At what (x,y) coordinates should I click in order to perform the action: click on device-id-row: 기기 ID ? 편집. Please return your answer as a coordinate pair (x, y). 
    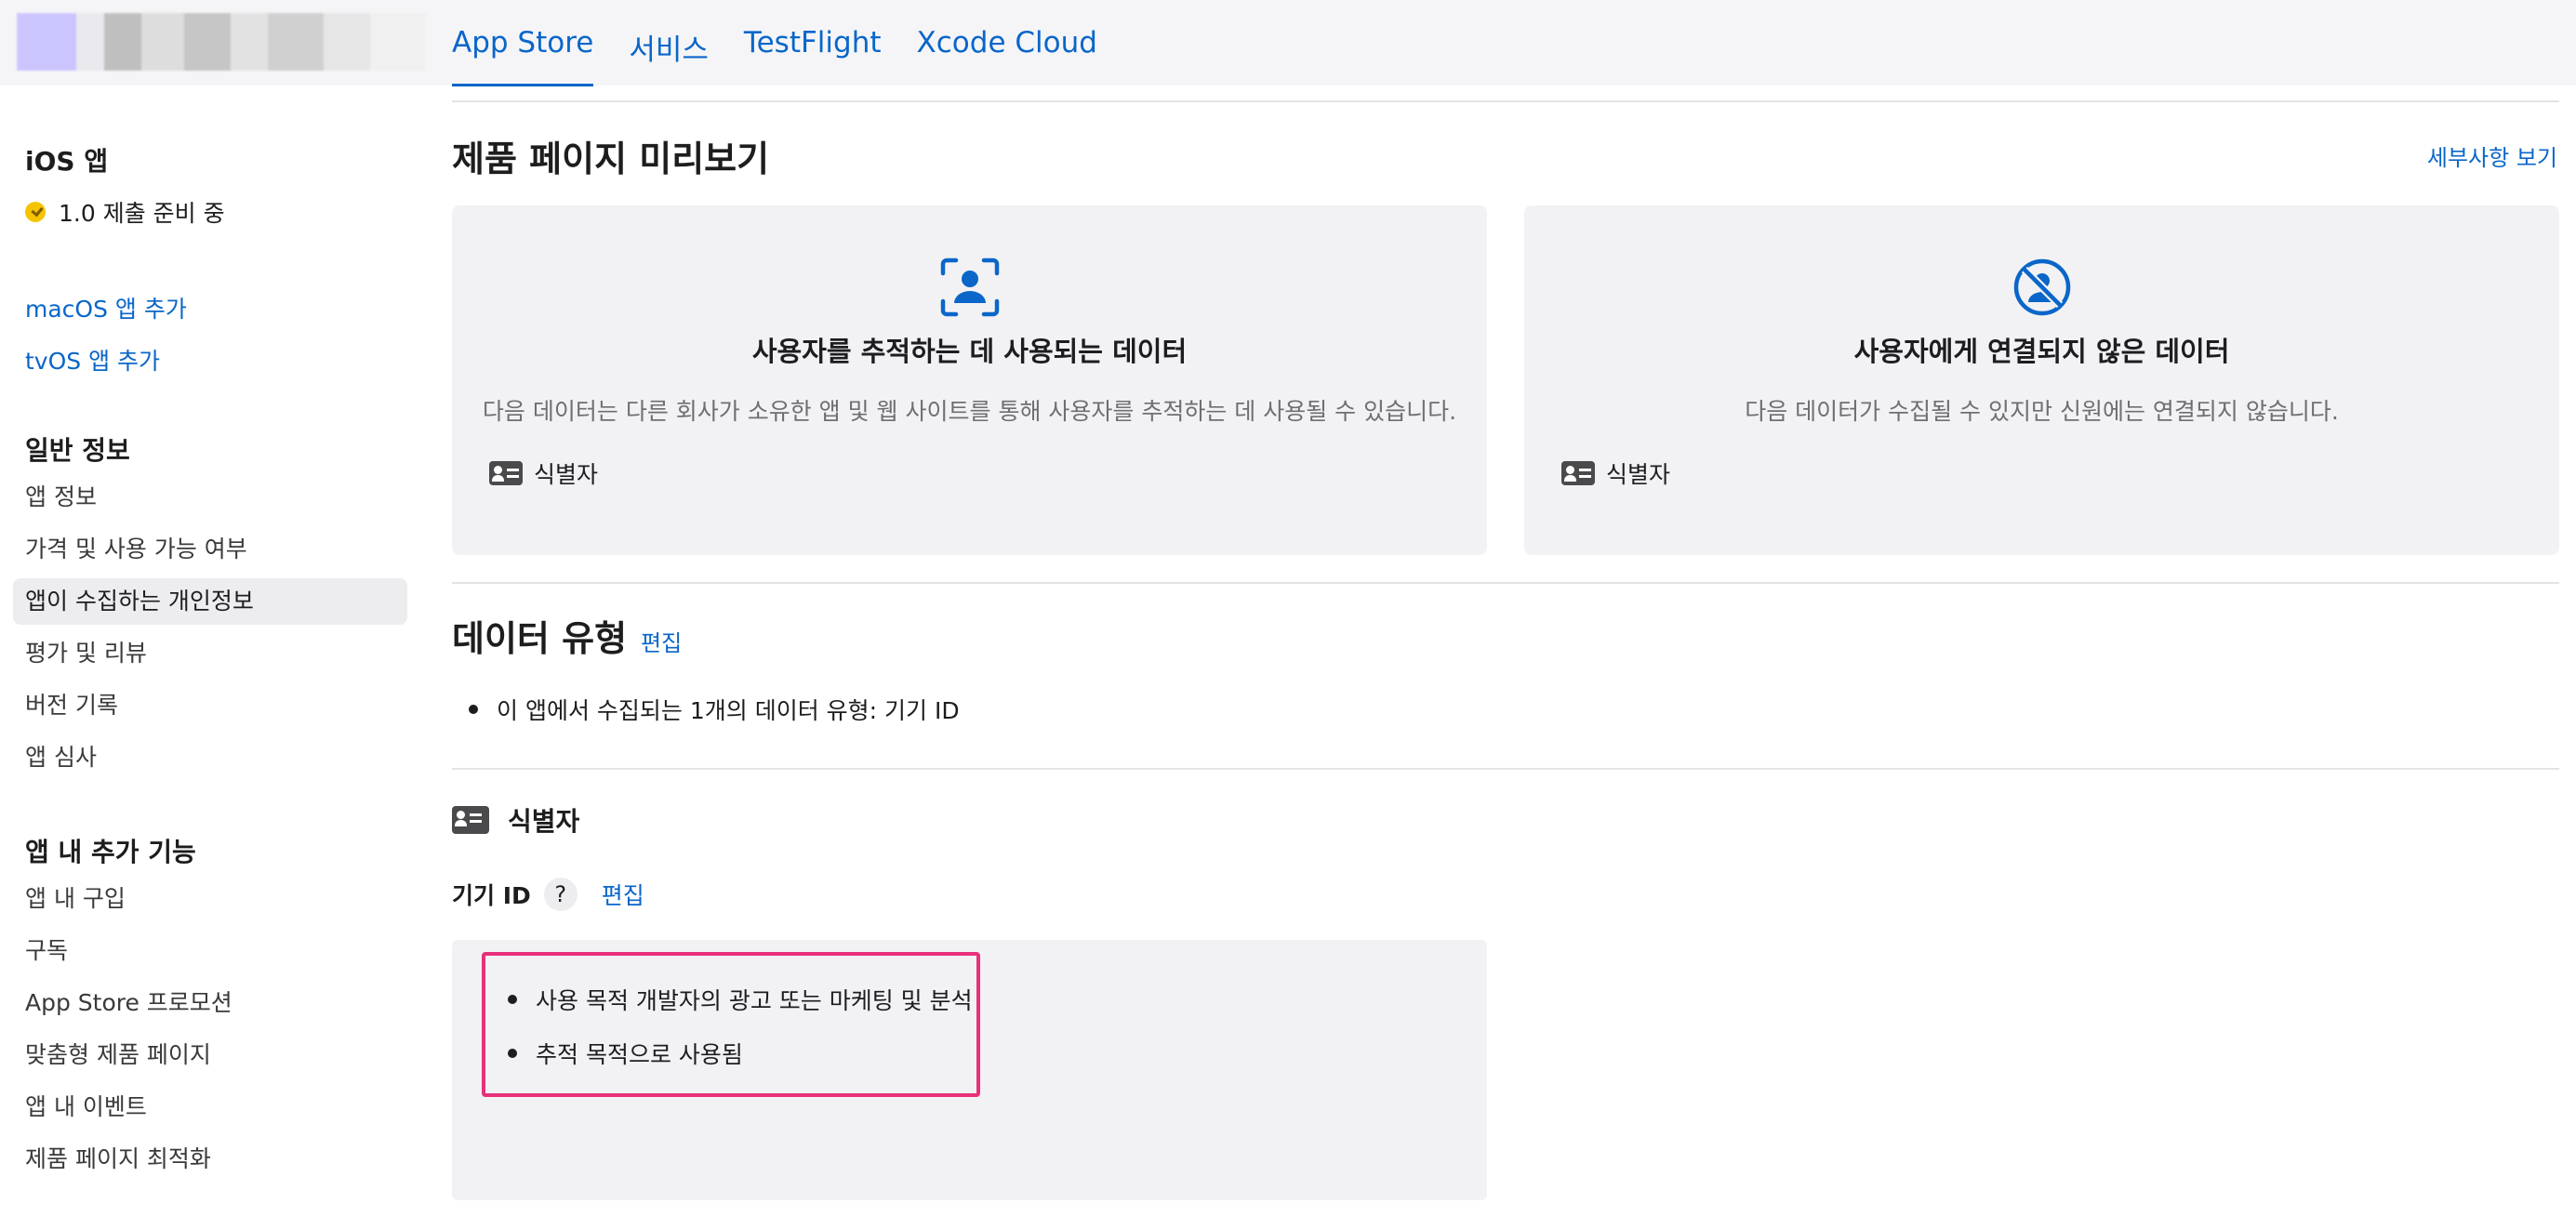
    Looking at the image, I should click on (548, 894).